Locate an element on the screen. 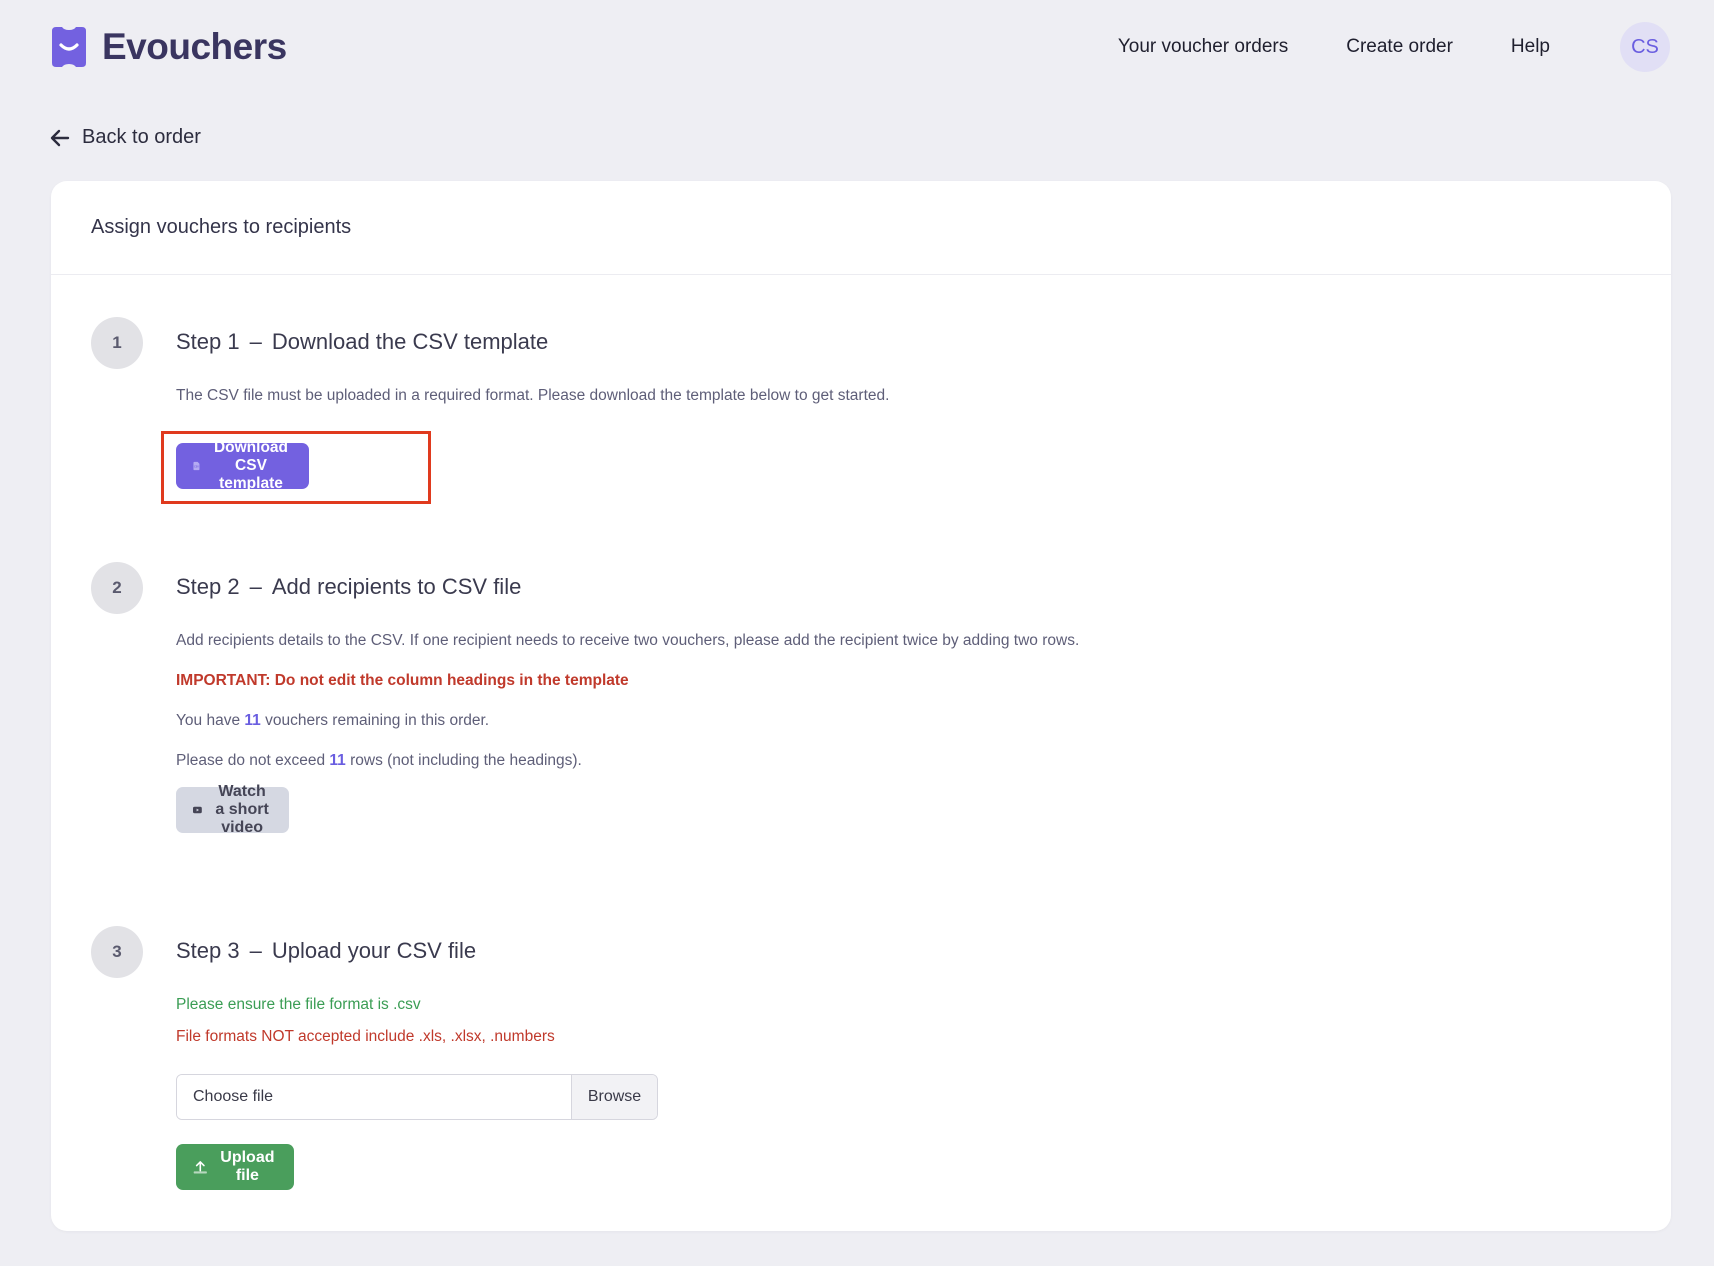  arrow-left-icon is located at coordinates (60, 137).